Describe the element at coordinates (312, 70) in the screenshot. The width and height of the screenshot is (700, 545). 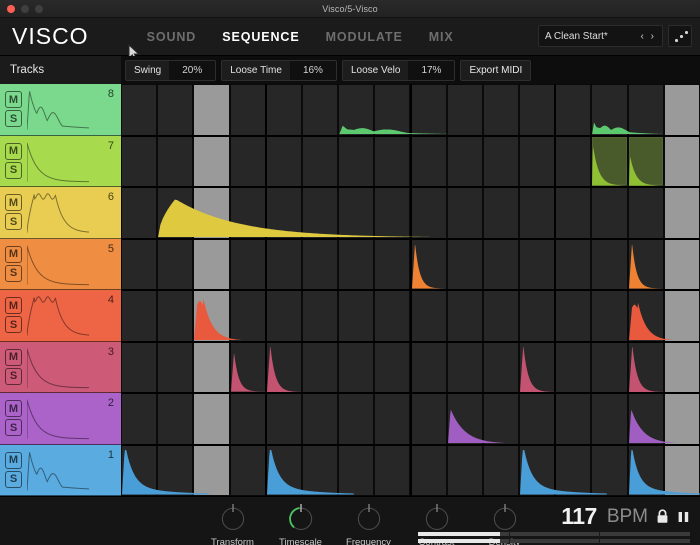
I see `loose-time-value: 16%` at that location.